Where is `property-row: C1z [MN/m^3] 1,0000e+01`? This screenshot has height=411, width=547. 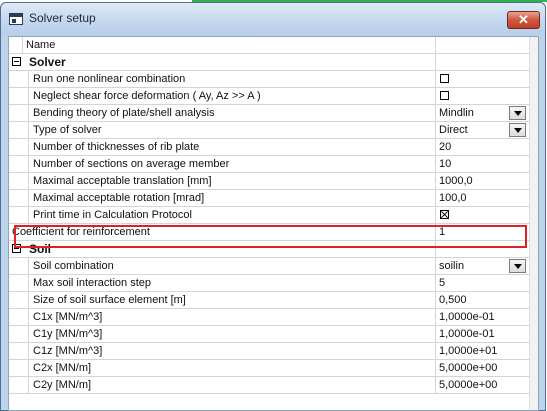 property-row: C1z [MN/m^3] 1,0000e+01 is located at coordinates (269, 351).